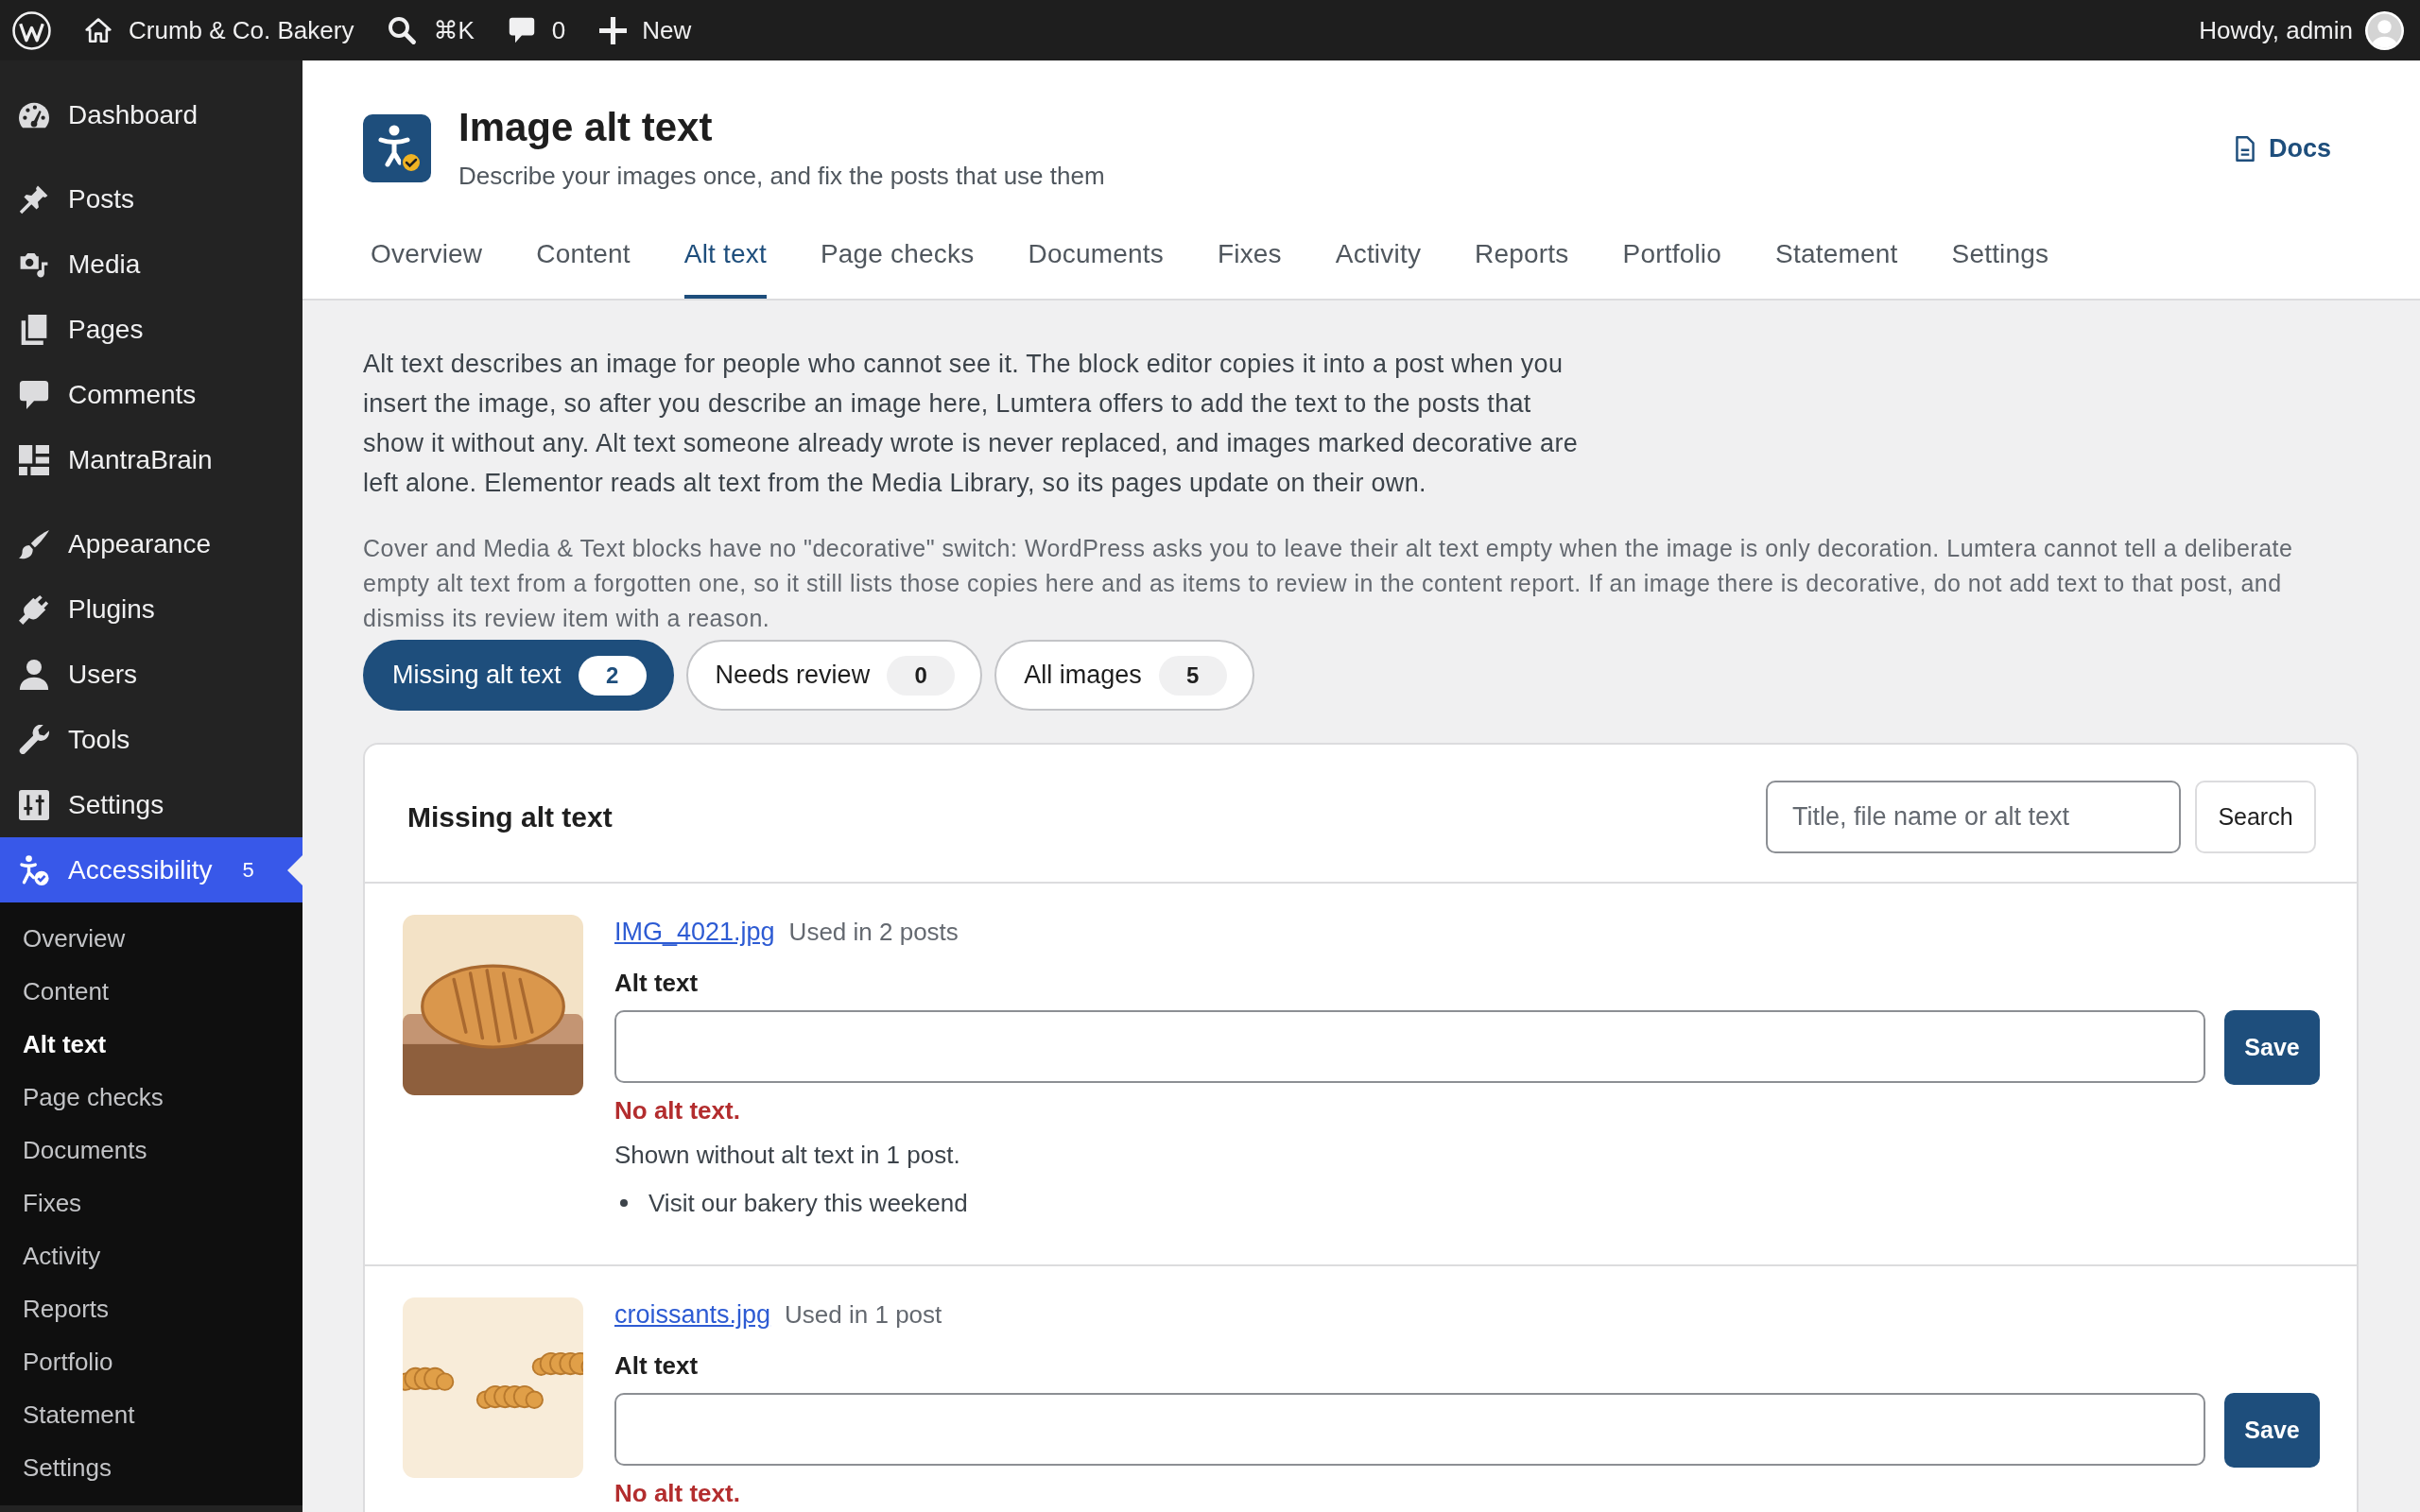  I want to click on submenu-item: Settings, so click(151, 1467).